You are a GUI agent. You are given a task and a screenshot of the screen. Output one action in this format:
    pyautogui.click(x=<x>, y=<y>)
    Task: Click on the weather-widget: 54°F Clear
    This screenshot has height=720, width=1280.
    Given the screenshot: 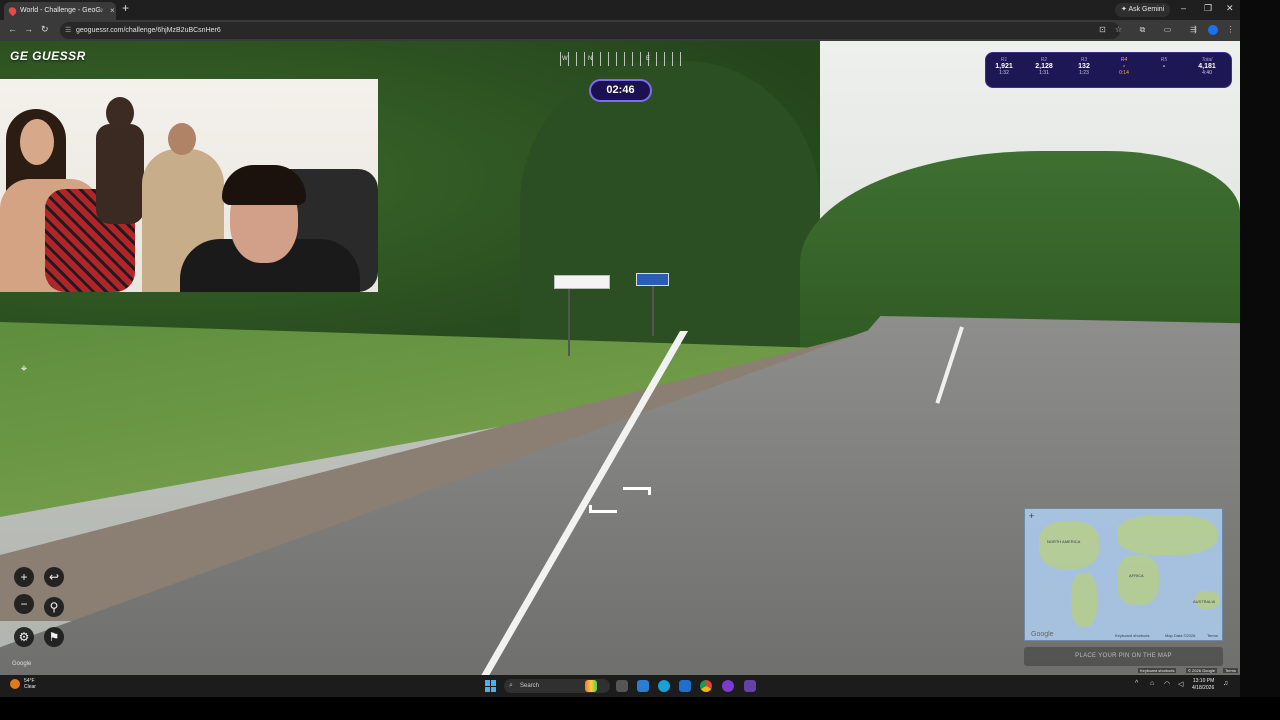 What is the action you would take?
    pyautogui.click(x=23, y=684)
    